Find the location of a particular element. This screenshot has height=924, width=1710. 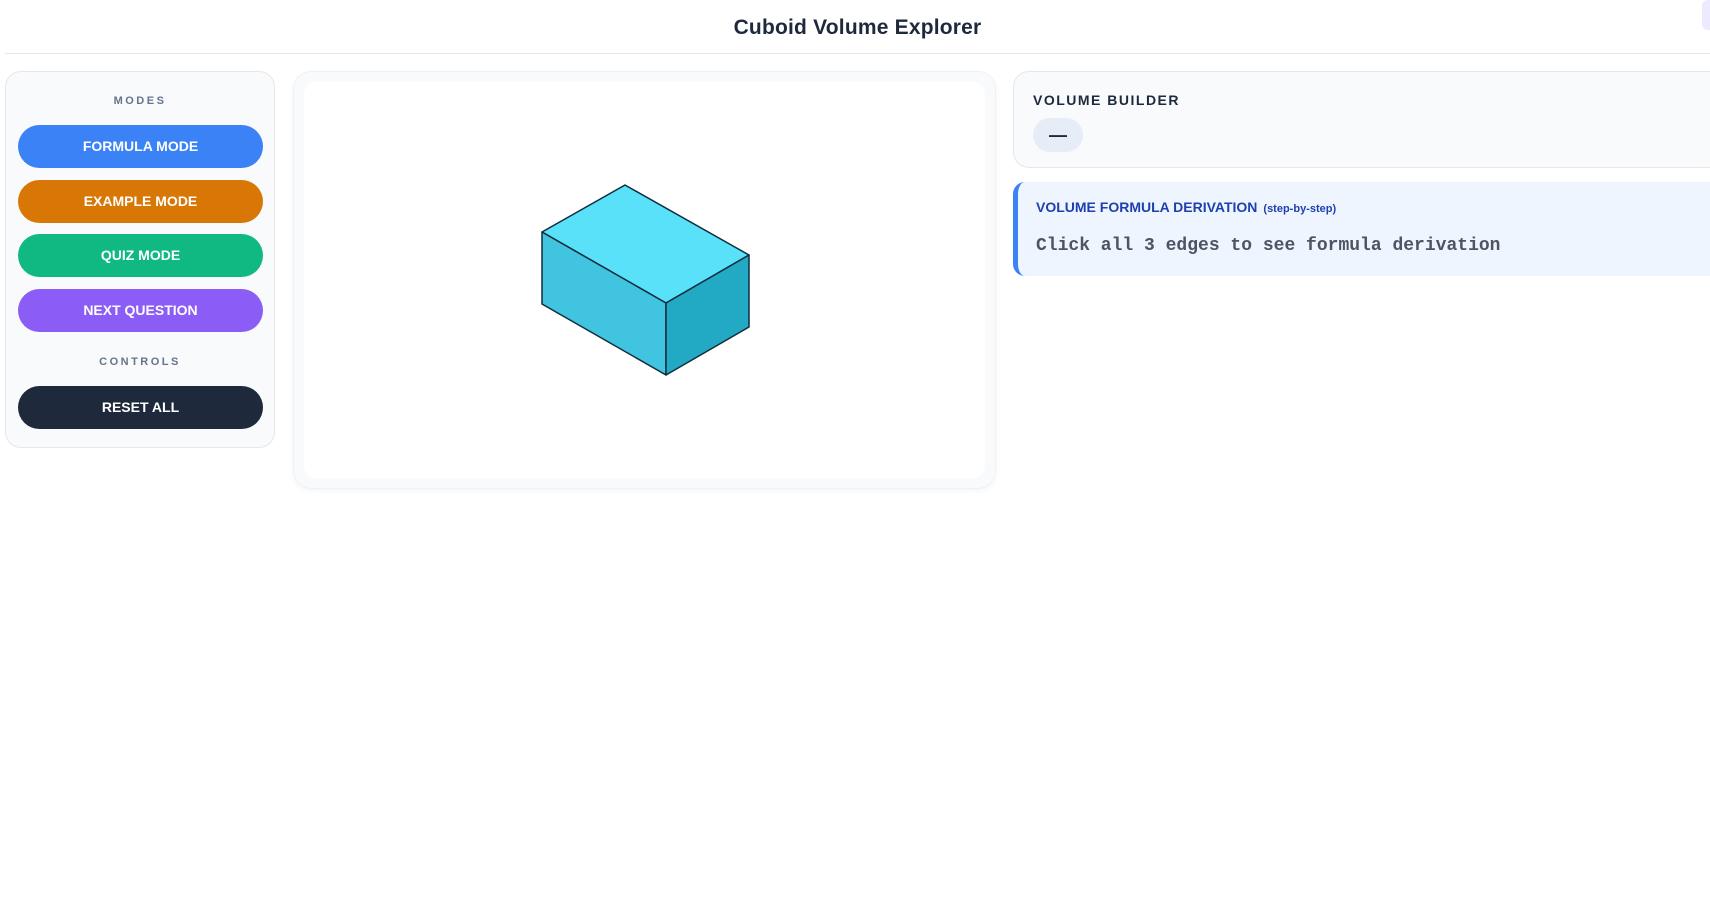

app-header: Cuboid Volume Explorer is located at coordinates (857, 27).